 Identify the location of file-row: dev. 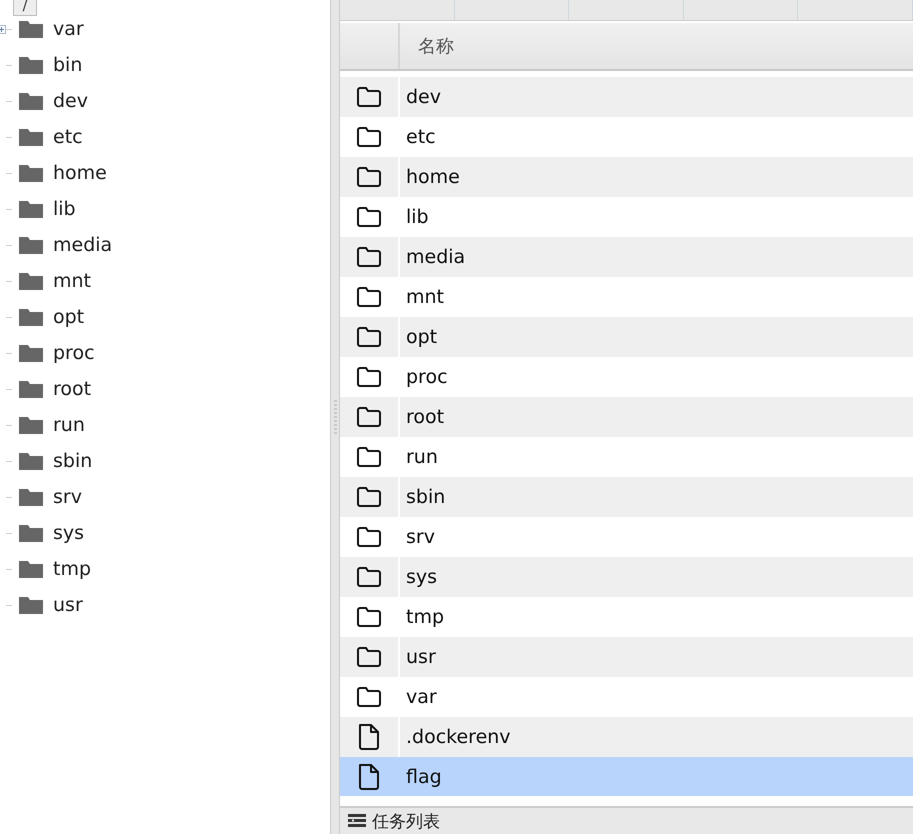
(626, 97).